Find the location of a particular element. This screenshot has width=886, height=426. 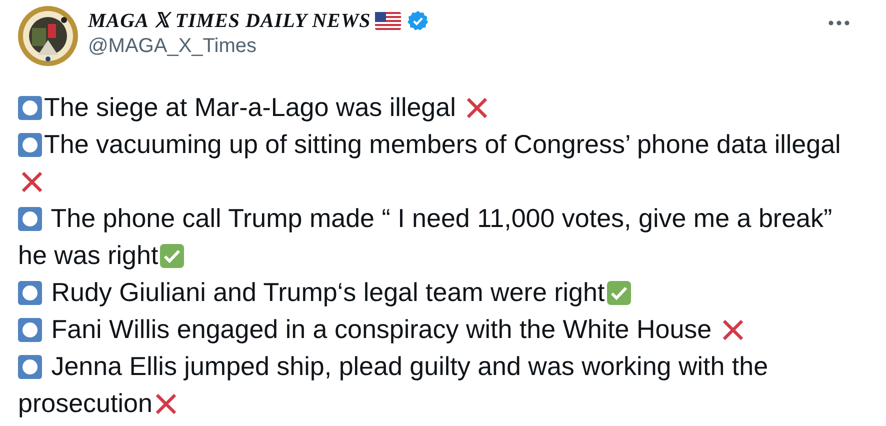

account-name: MAGA 𝕏 TIMES DAILY NEWS is located at coordinates (229, 20).